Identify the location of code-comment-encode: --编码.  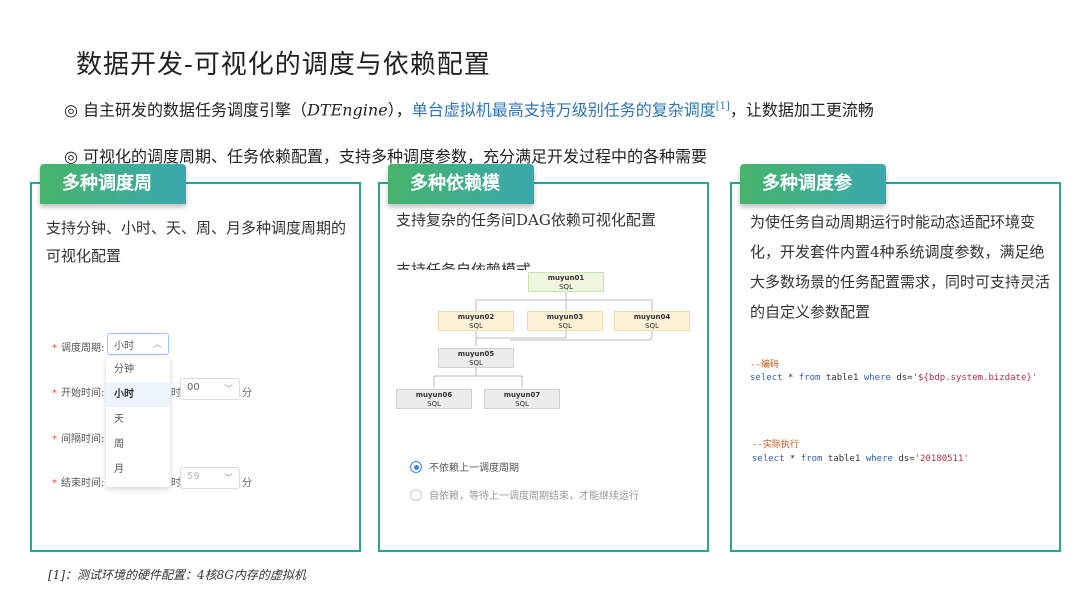
(764, 365).